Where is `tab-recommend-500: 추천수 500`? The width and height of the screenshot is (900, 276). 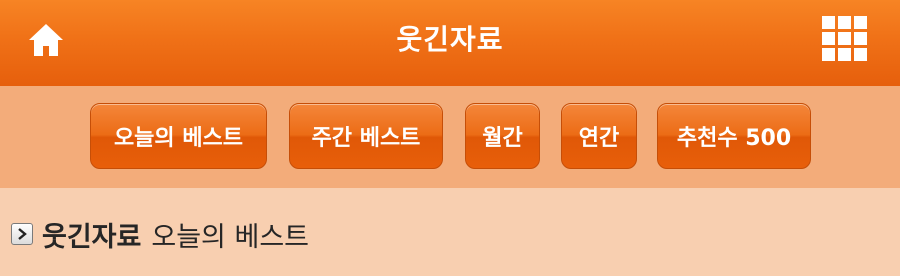 tab-recommend-500: 추천수 500 is located at coordinates (734, 136).